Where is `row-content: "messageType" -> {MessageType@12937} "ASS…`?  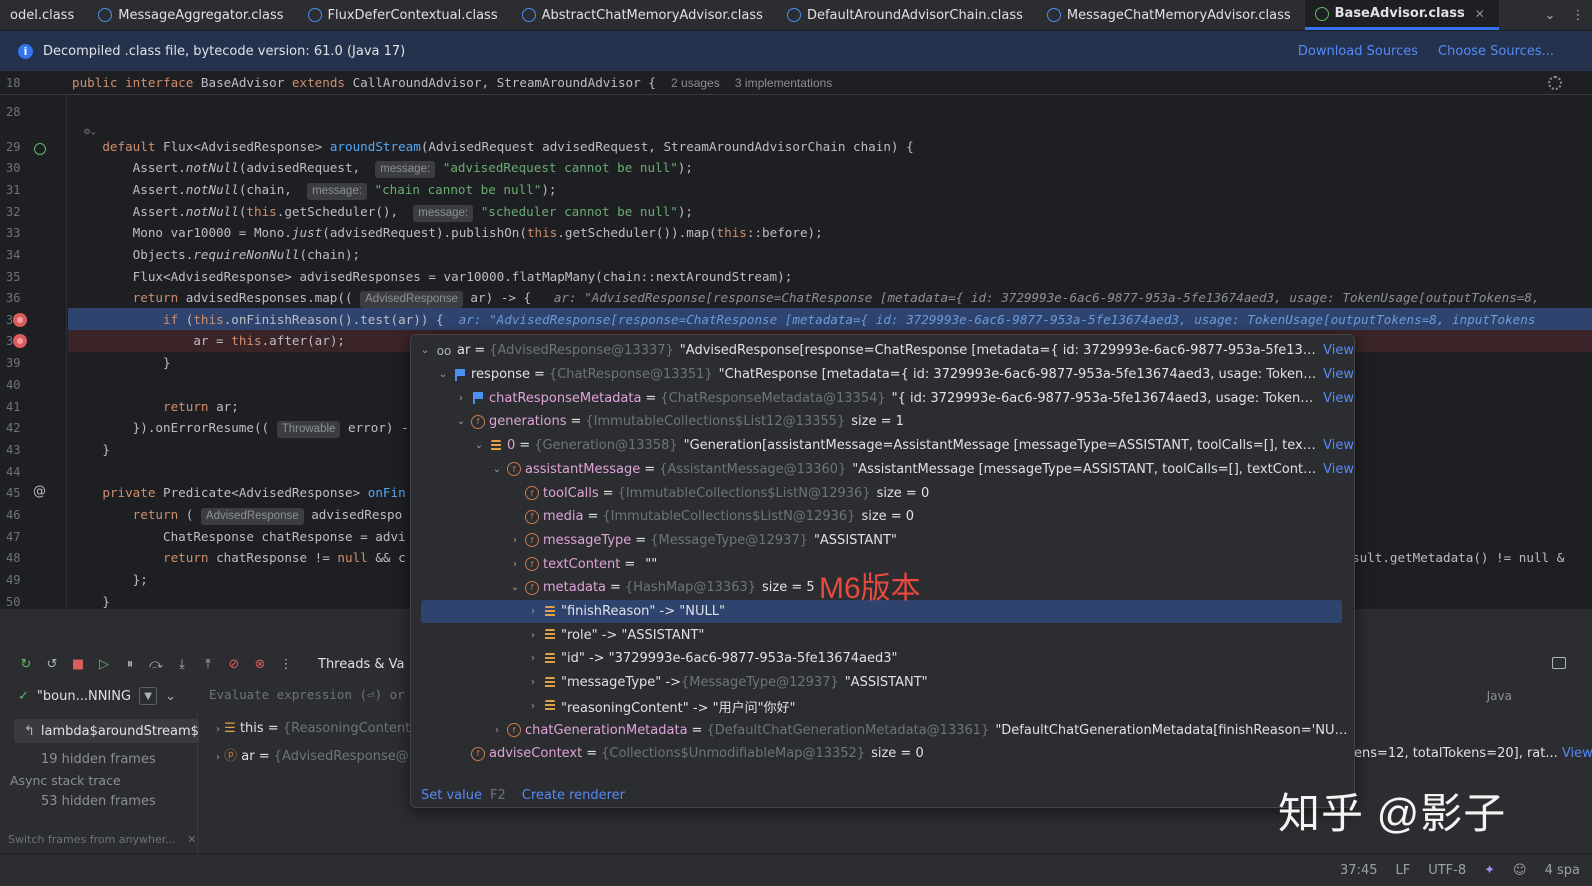 row-content: "messageType" -> {MessageType@12937} "ASS… is located at coordinates (957, 682).